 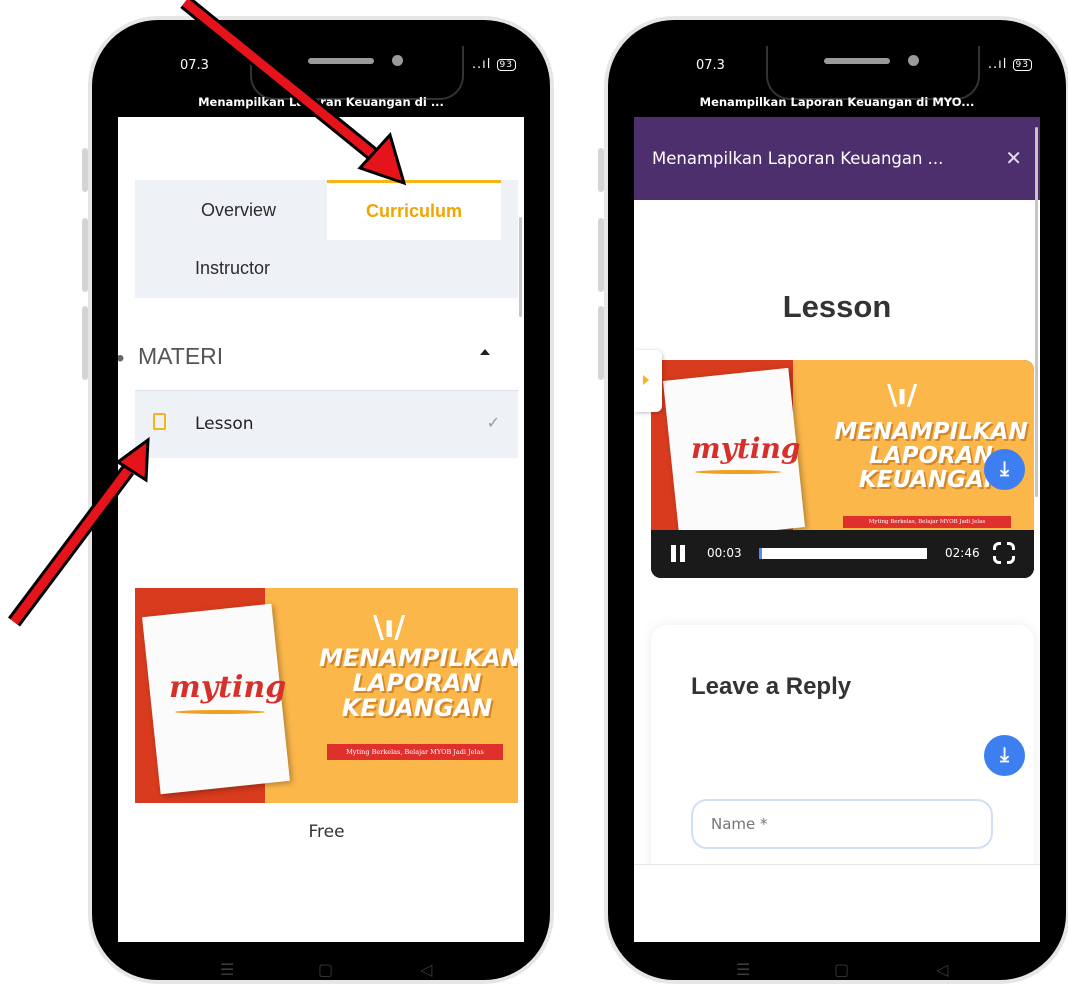 I want to click on pause-icon, so click(x=678, y=553).